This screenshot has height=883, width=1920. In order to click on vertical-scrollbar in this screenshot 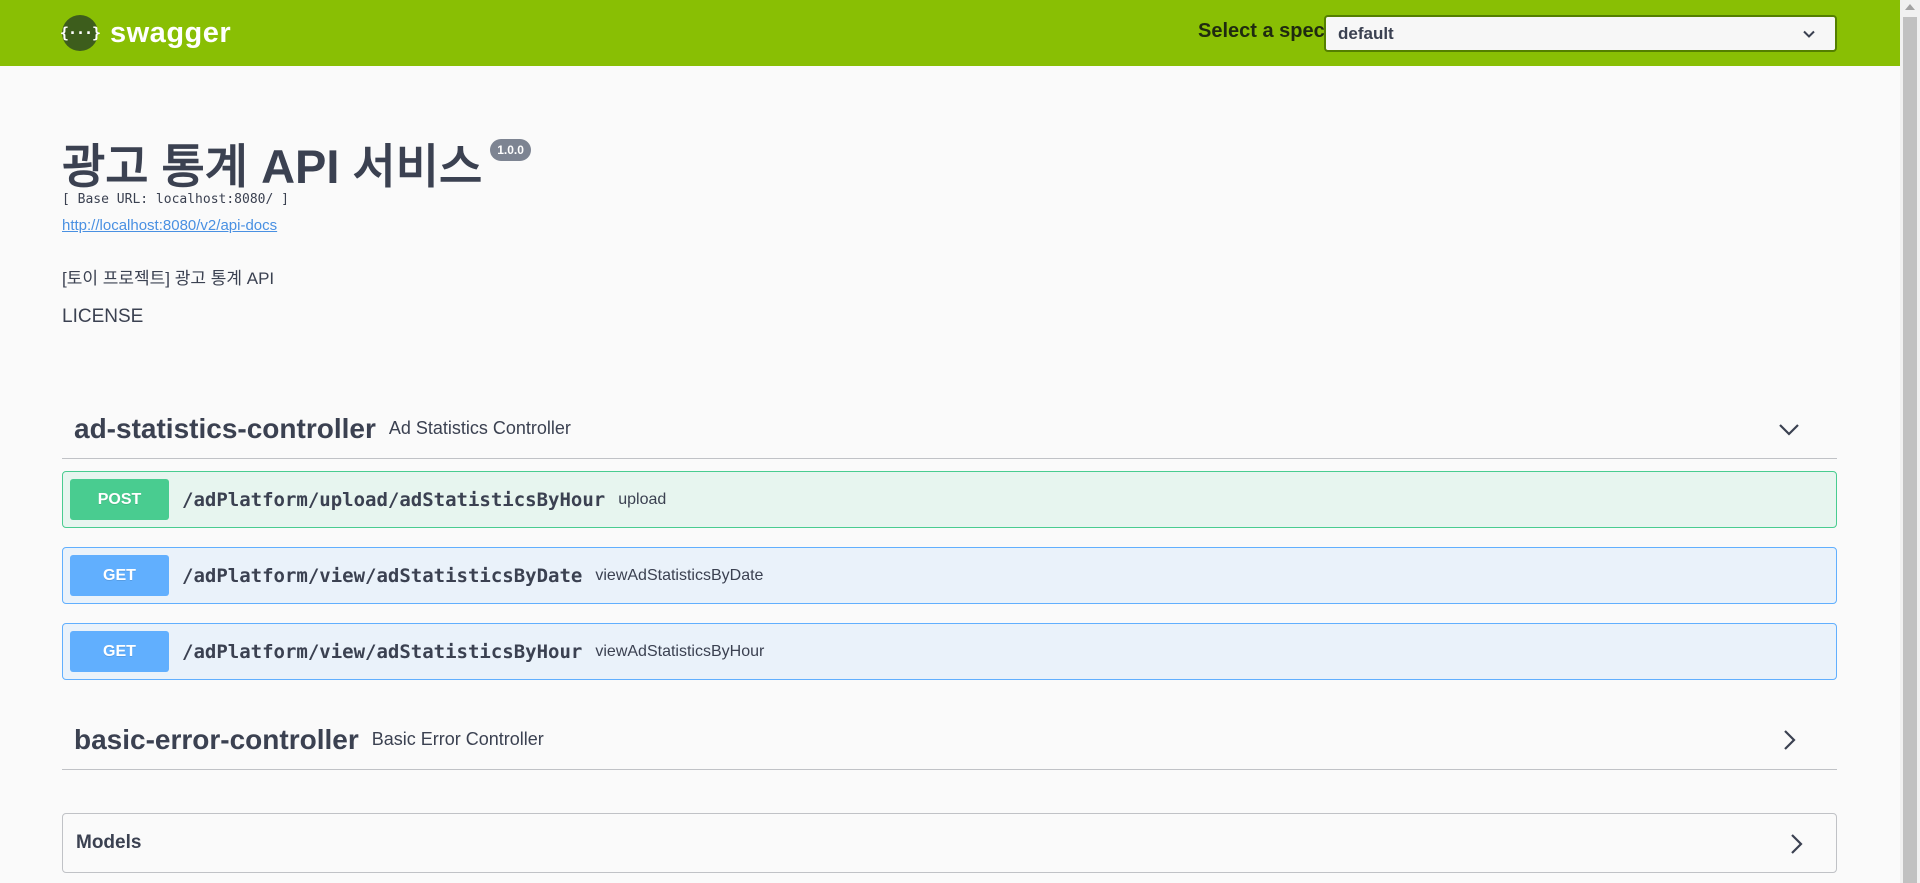, I will do `click(1910, 441)`.